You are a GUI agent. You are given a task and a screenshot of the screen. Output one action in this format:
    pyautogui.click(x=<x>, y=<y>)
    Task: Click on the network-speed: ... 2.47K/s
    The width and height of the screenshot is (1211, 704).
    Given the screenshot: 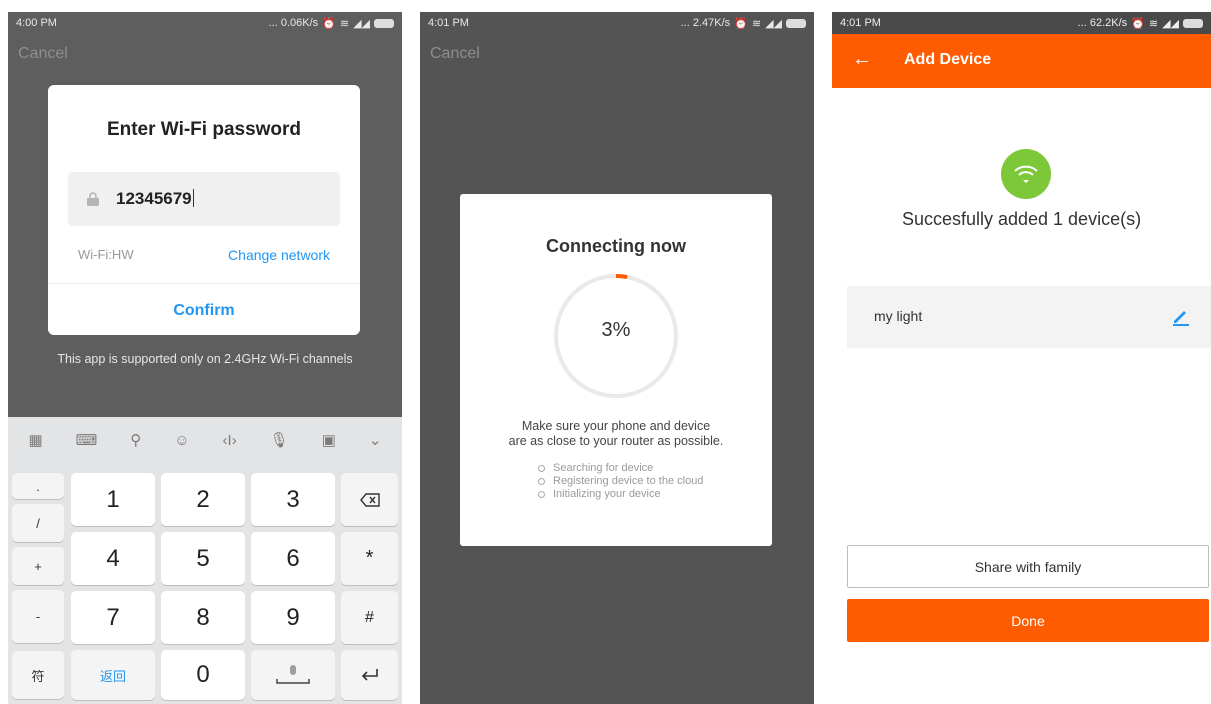 What is the action you would take?
    pyautogui.click(x=705, y=23)
    